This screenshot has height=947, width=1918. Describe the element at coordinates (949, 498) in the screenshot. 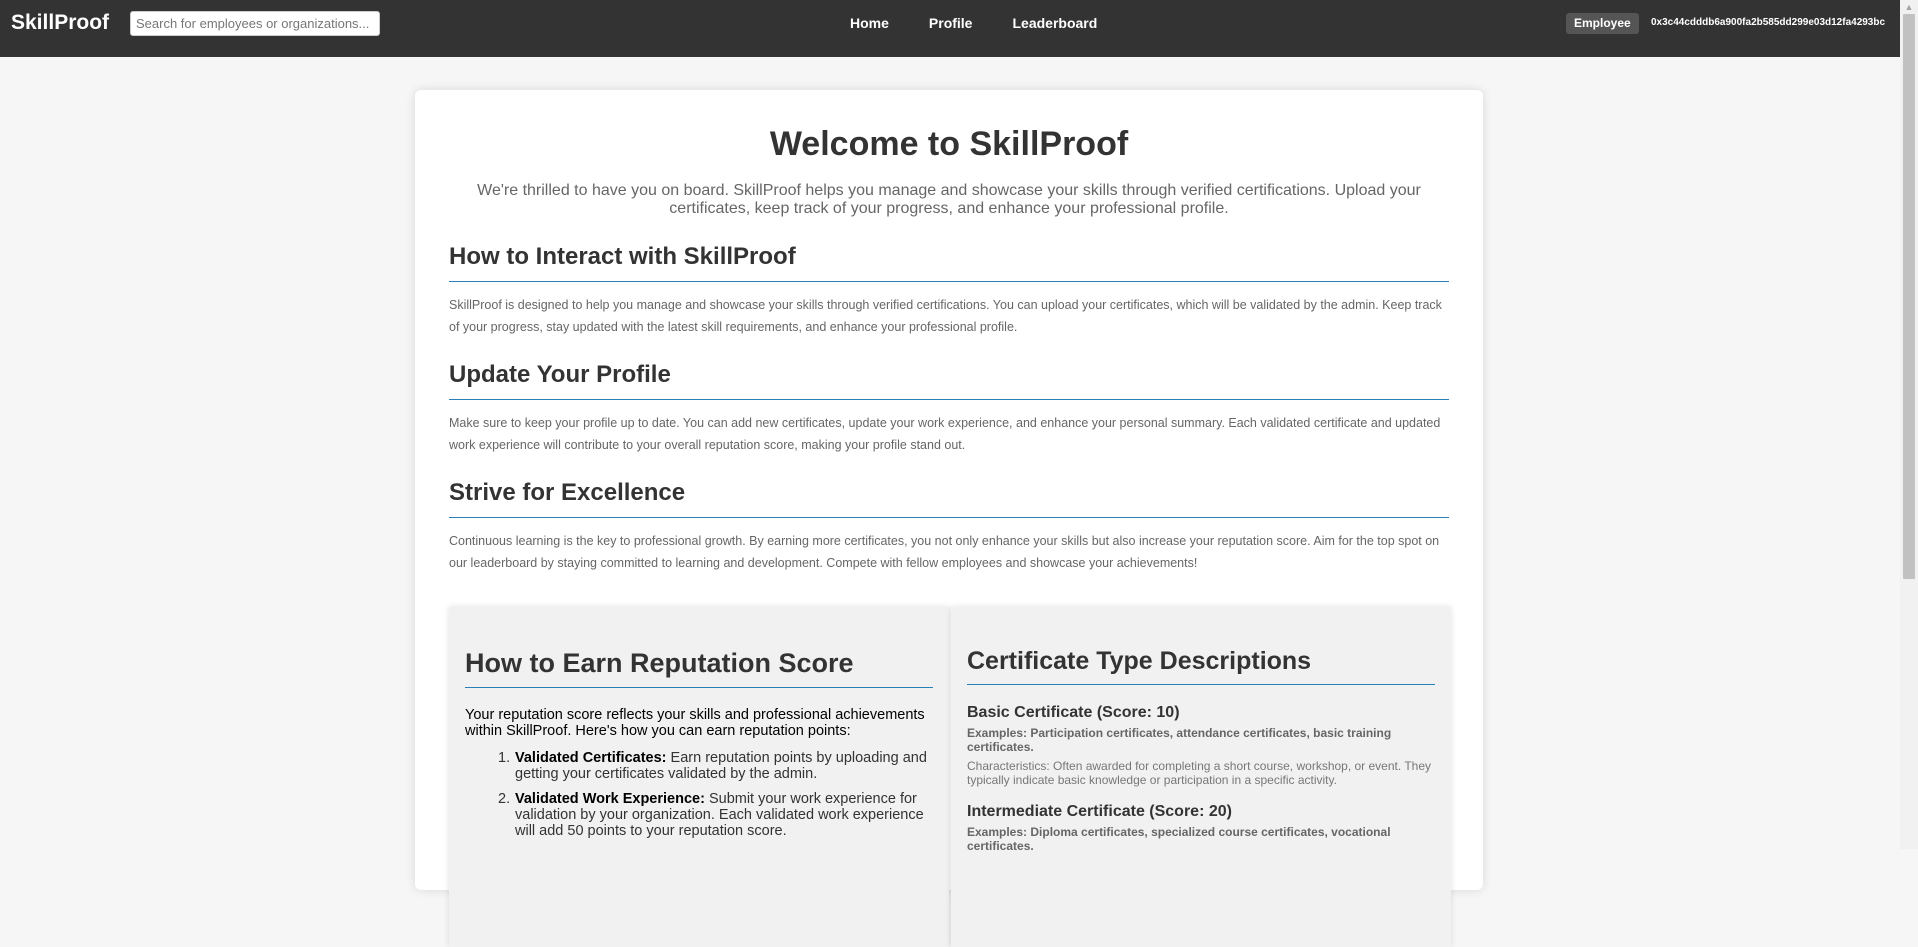

I see `section-heading-excellence: Strive for Excellence` at that location.